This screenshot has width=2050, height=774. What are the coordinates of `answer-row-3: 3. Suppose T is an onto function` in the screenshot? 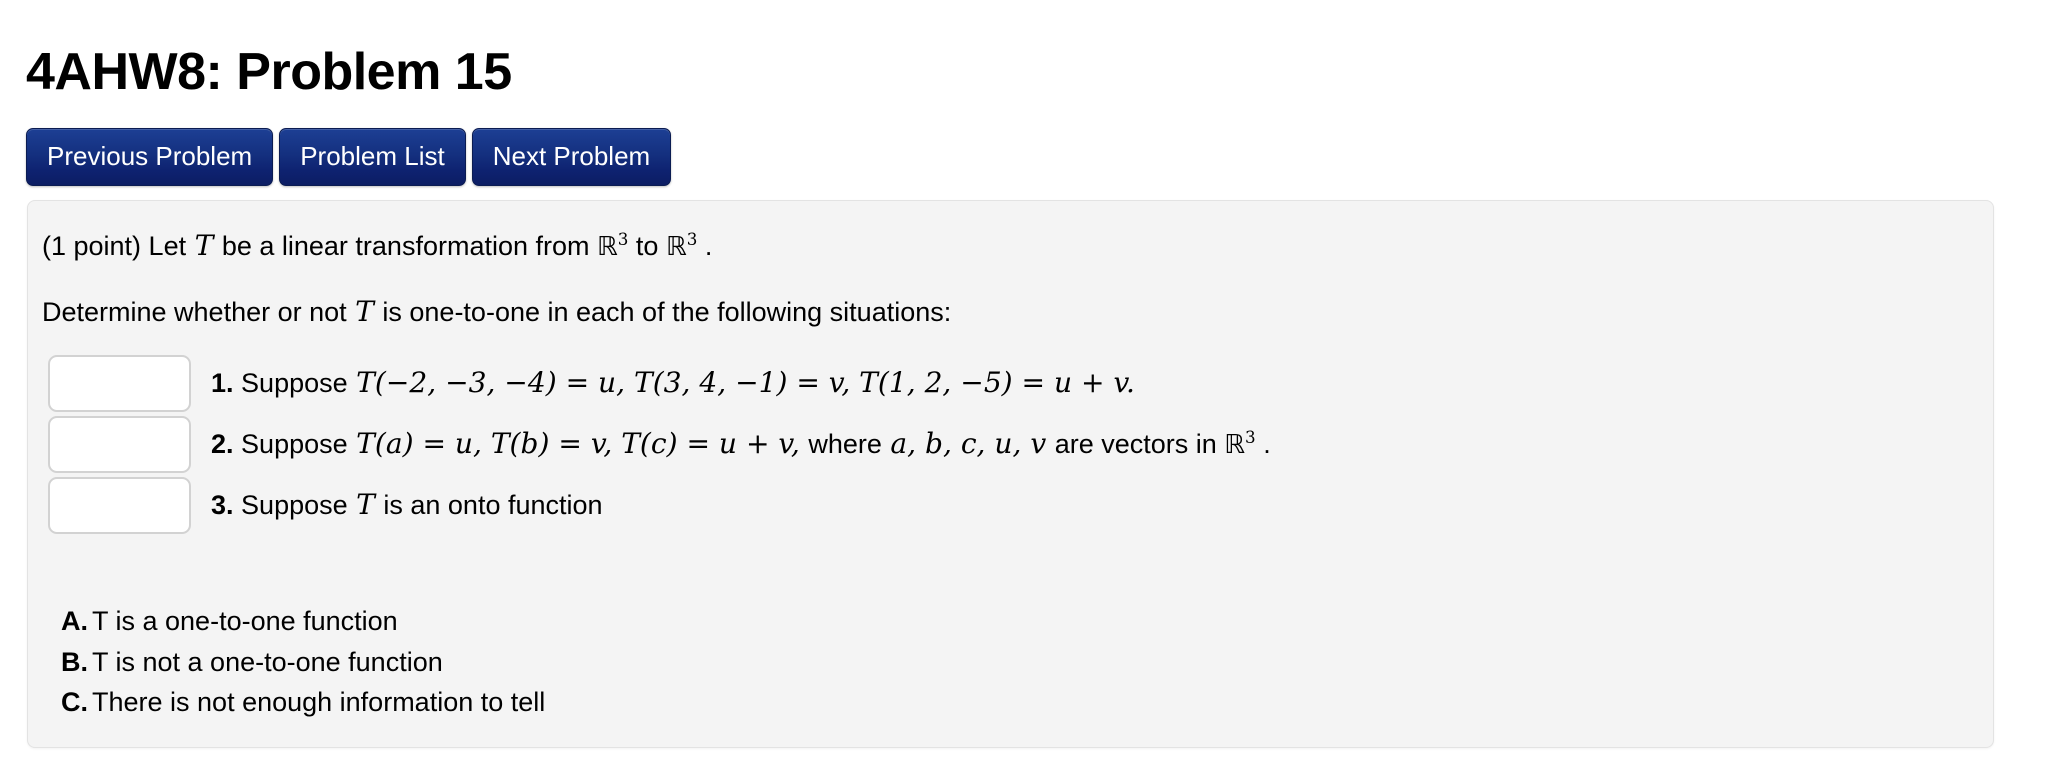 It's located at (998, 505).